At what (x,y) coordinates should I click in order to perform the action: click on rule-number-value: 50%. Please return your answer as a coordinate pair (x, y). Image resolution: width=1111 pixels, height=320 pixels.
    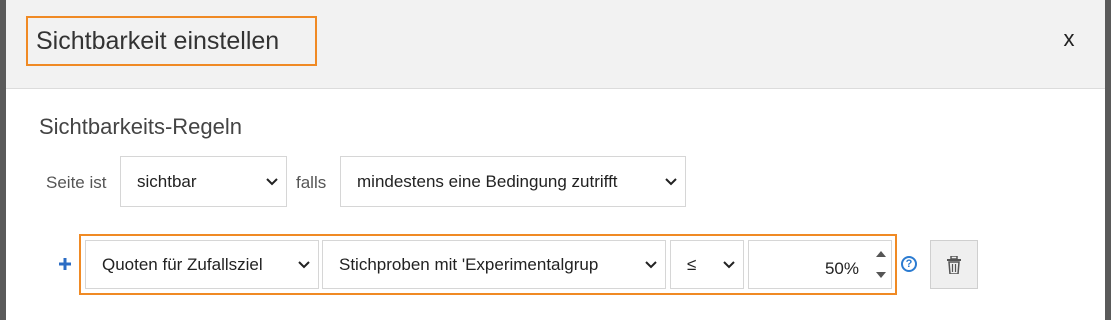
    Looking at the image, I should click on (841, 268).